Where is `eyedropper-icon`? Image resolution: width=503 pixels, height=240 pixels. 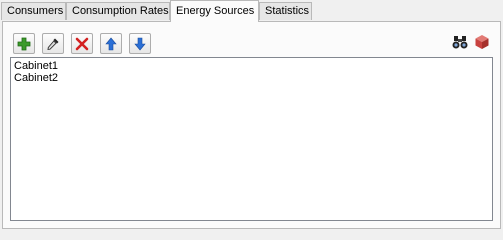
eyedropper-icon is located at coordinates (53, 44).